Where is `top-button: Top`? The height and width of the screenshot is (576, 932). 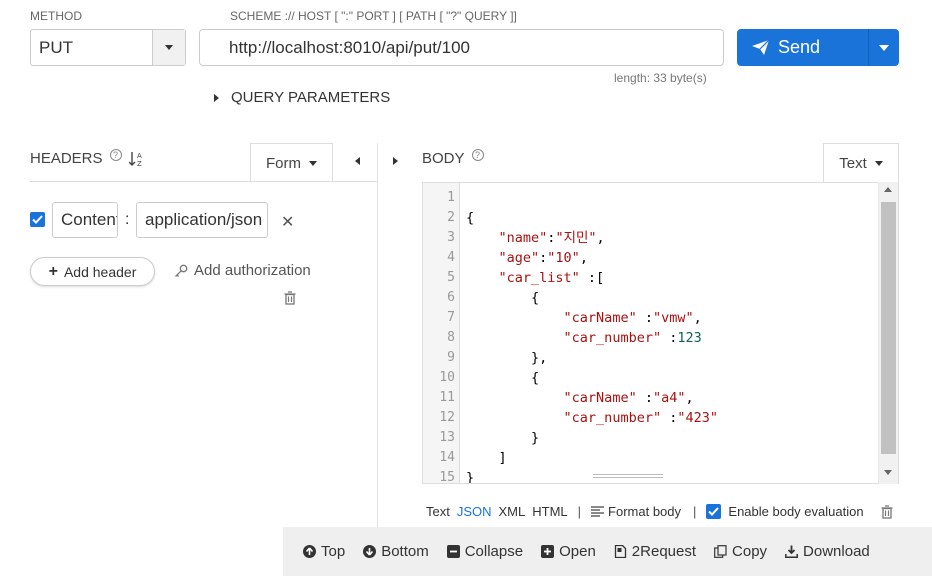
top-button: Top is located at coordinates (324, 551).